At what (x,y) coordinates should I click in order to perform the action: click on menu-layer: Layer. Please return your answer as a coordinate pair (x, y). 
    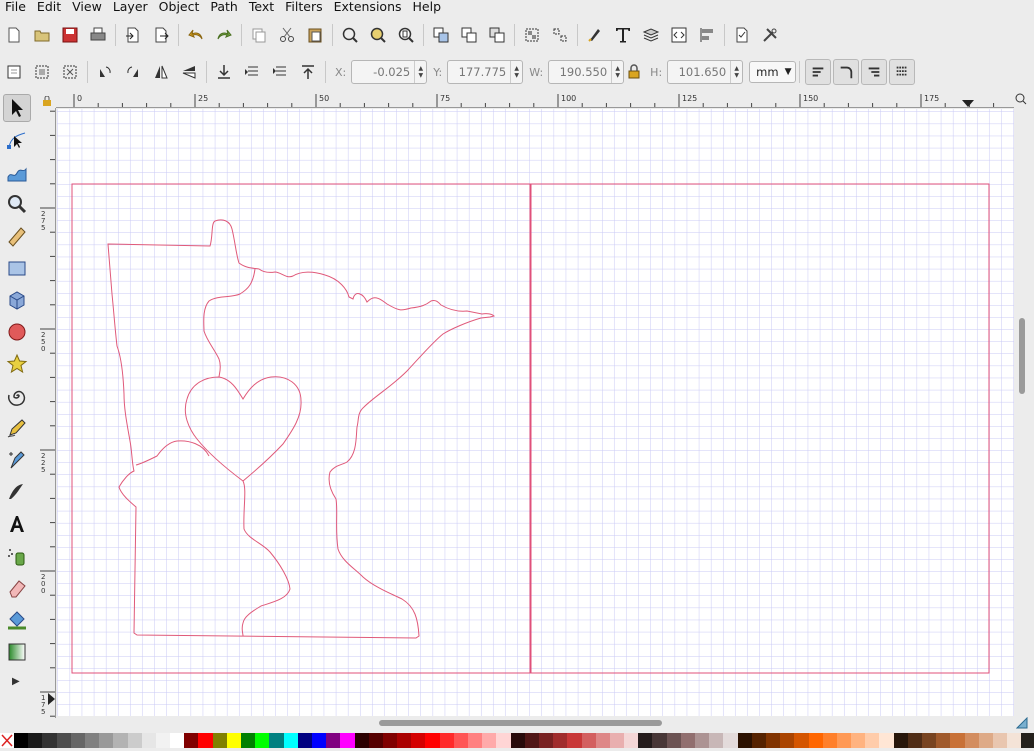
    Looking at the image, I should click on (131, 7).